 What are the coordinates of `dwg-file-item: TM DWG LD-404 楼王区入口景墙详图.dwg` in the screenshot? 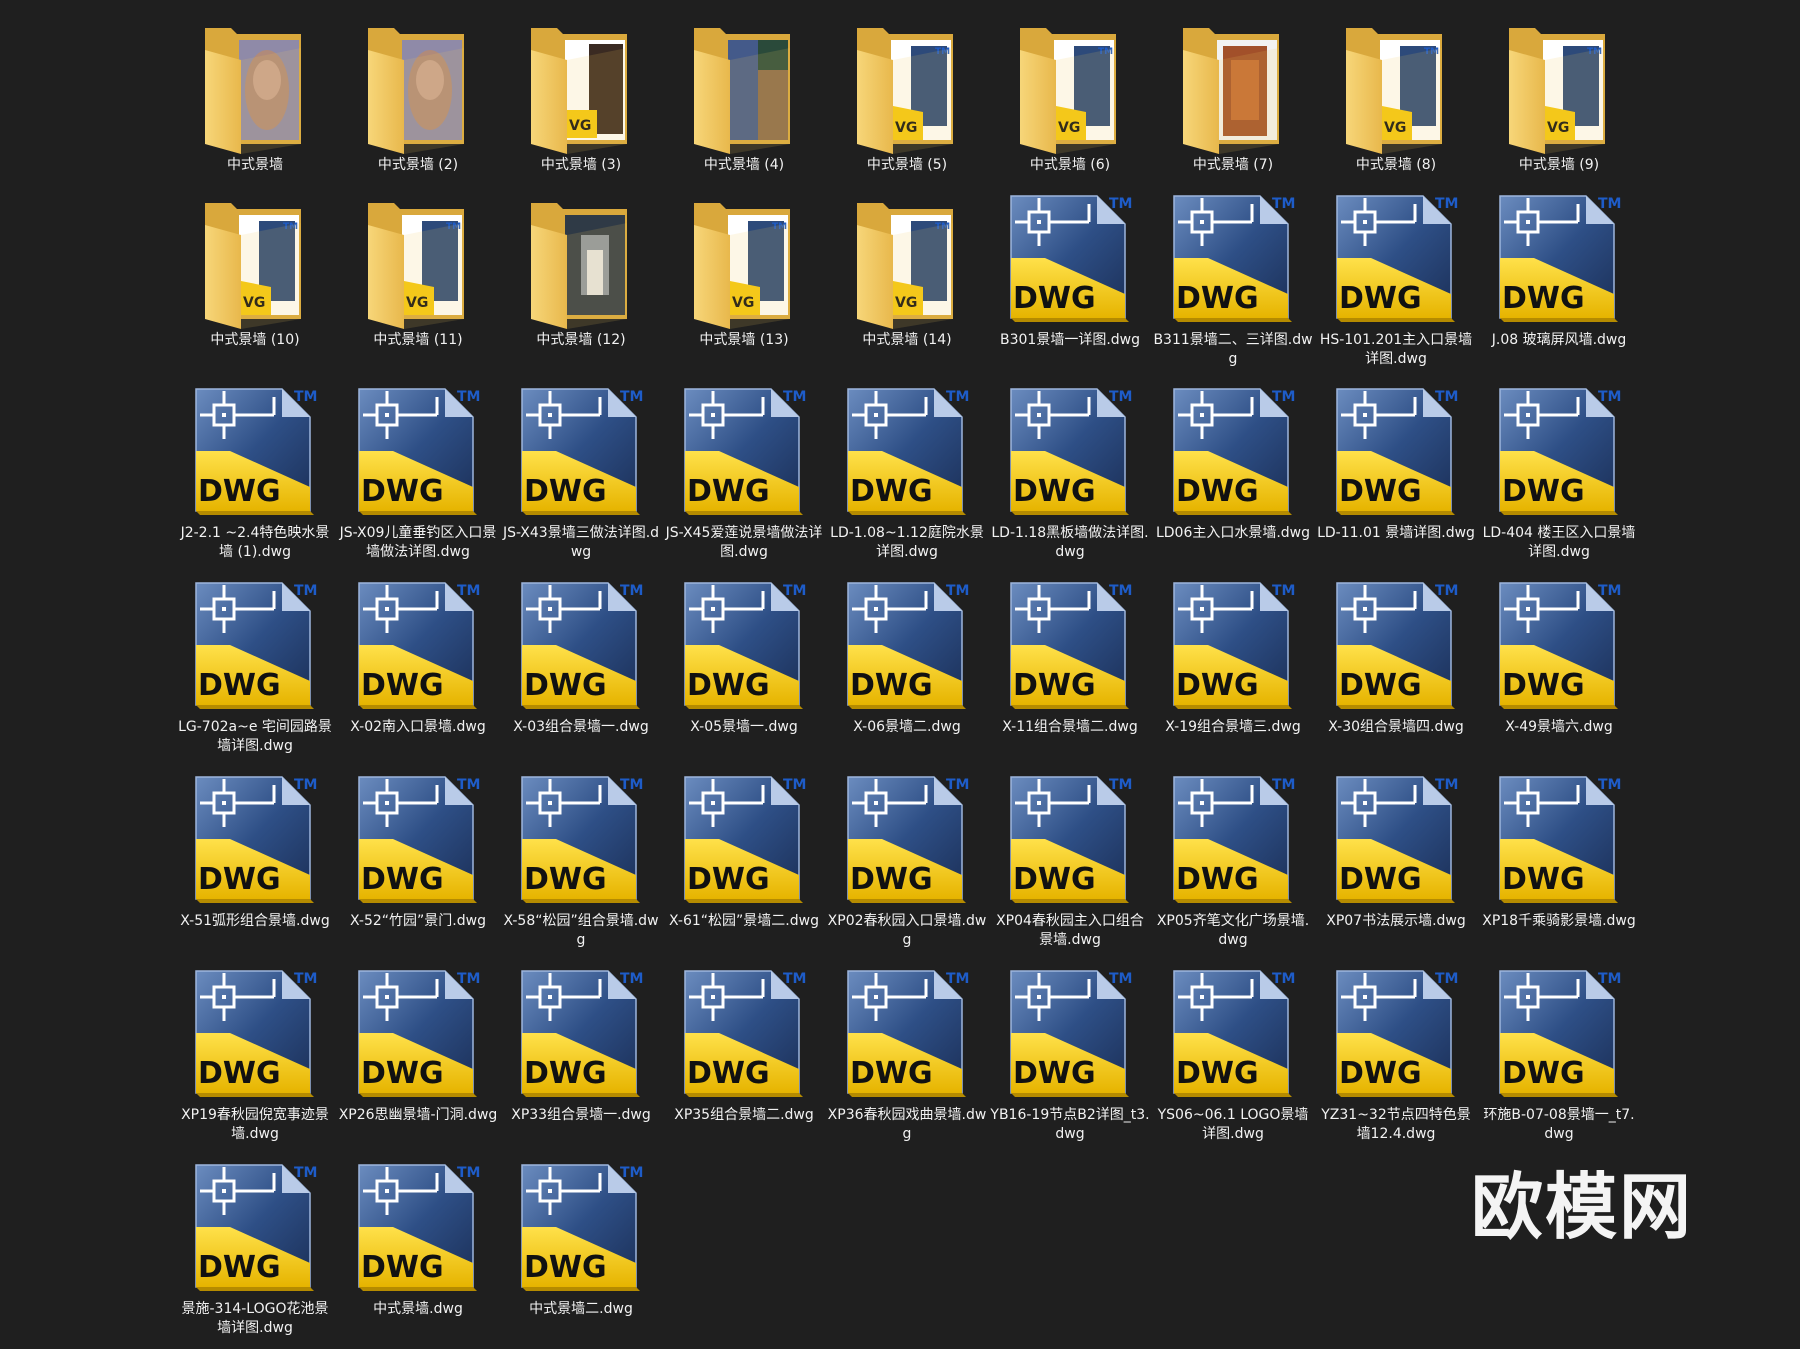 It's located at (1559, 478).